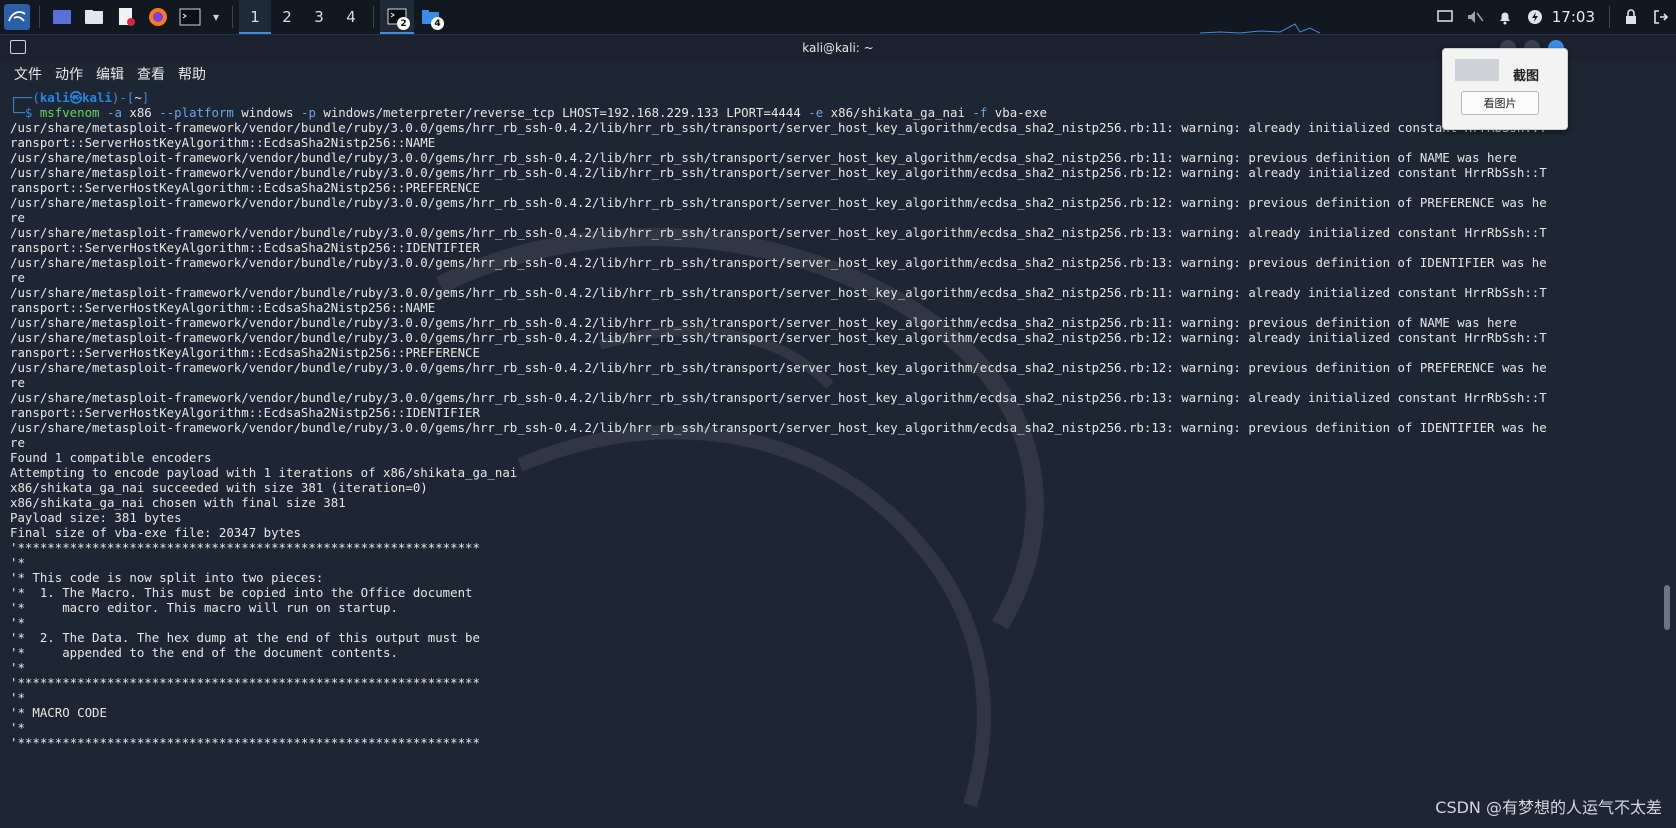 This screenshot has width=1676, height=828. What do you see at coordinates (1260, 28) in the screenshot?
I see `network-graph` at bounding box center [1260, 28].